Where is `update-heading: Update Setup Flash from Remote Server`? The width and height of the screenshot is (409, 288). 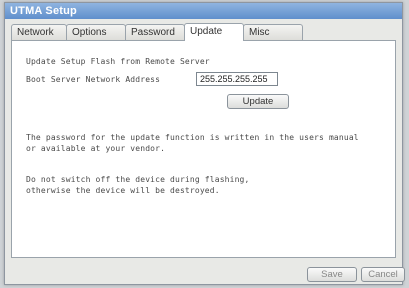 update-heading: Update Setup Flash from Remote Server is located at coordinates (118, 61).